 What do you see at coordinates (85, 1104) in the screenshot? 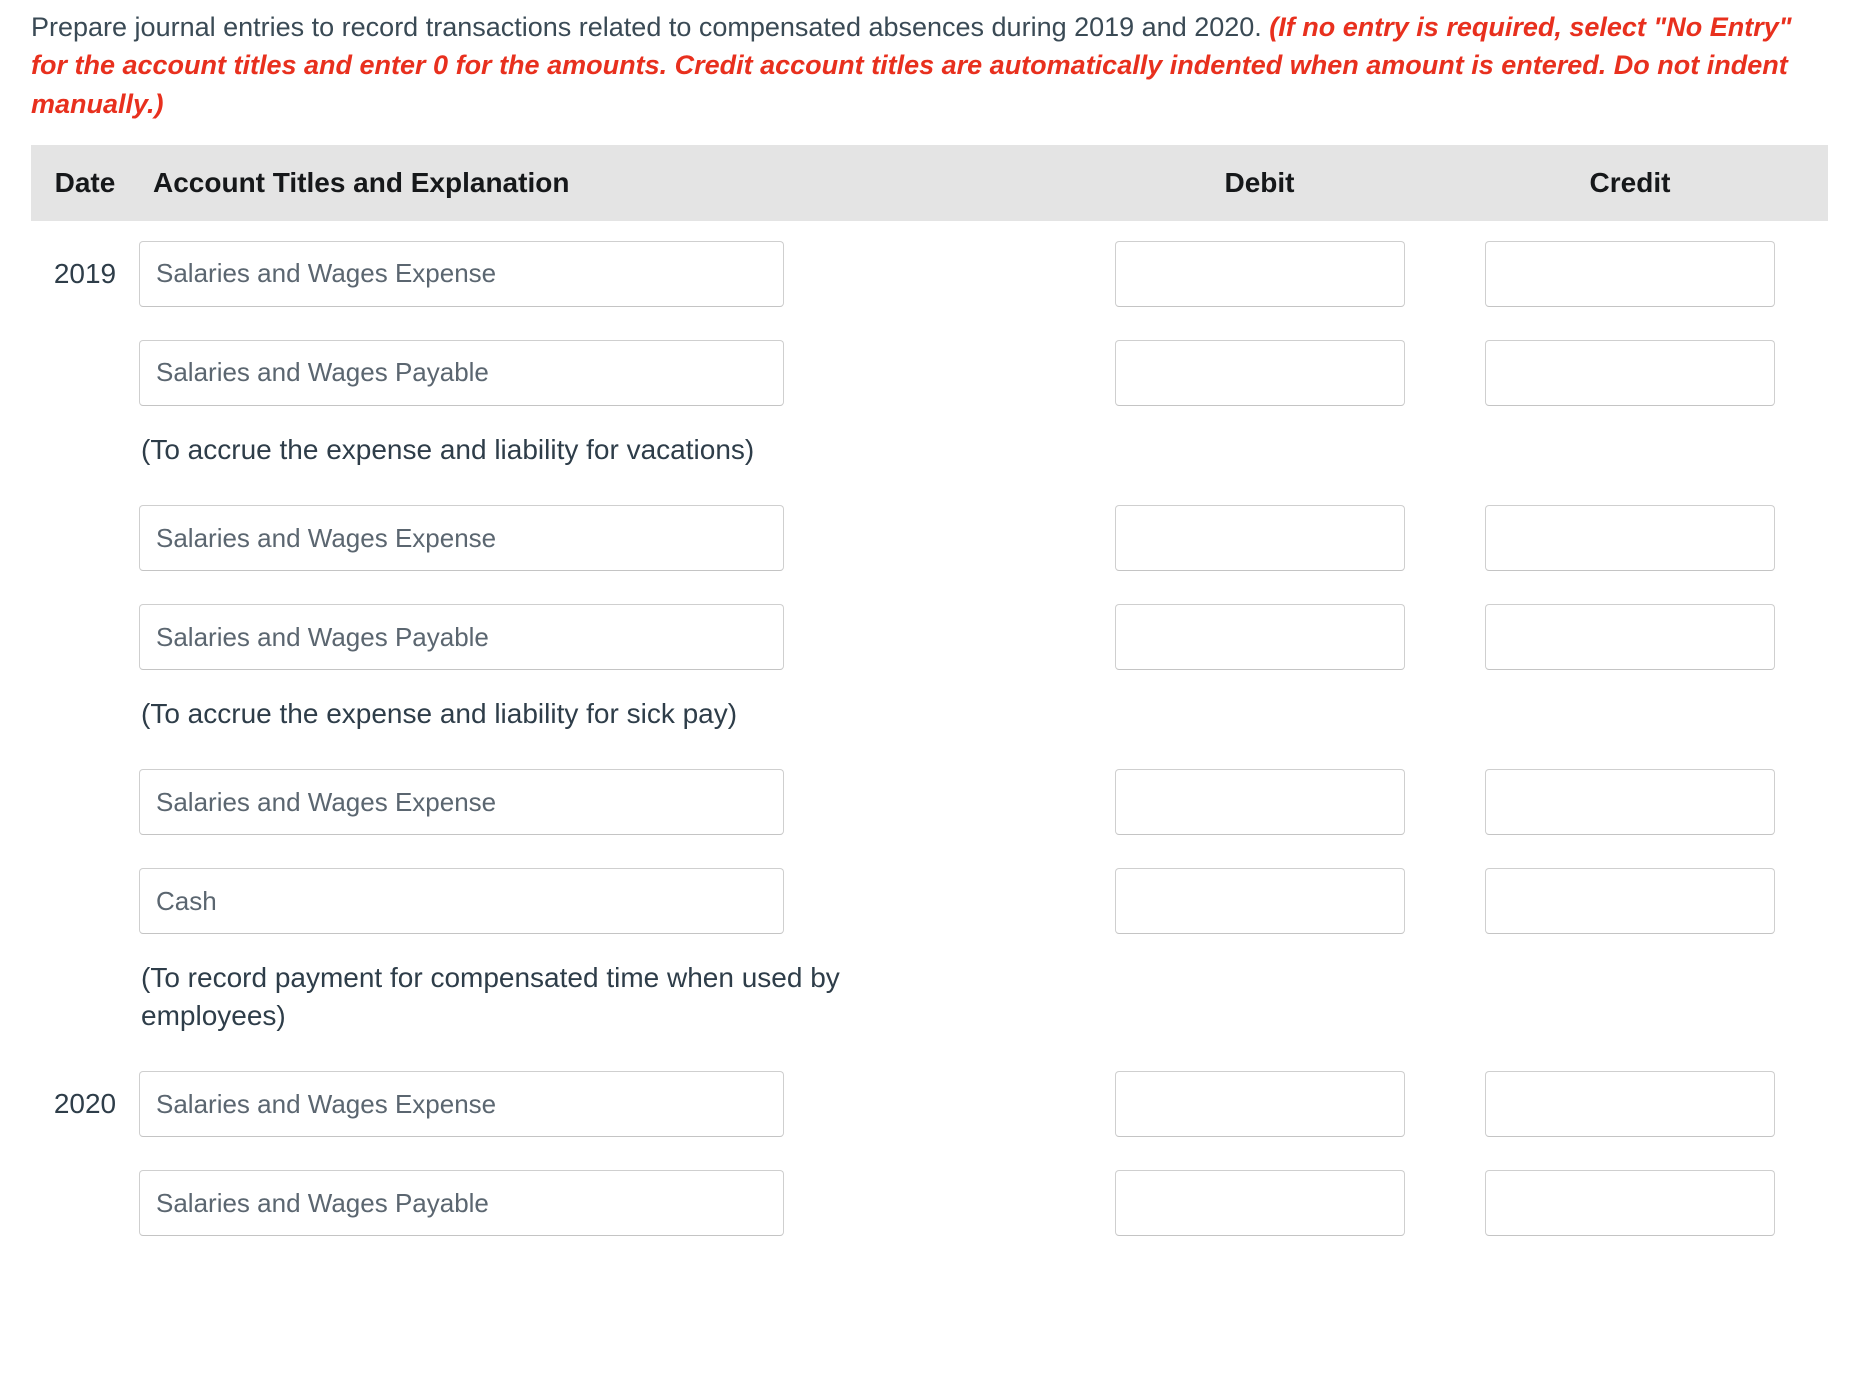
I see `entry-date-label: 2020` at bounding box center [85, 1104].